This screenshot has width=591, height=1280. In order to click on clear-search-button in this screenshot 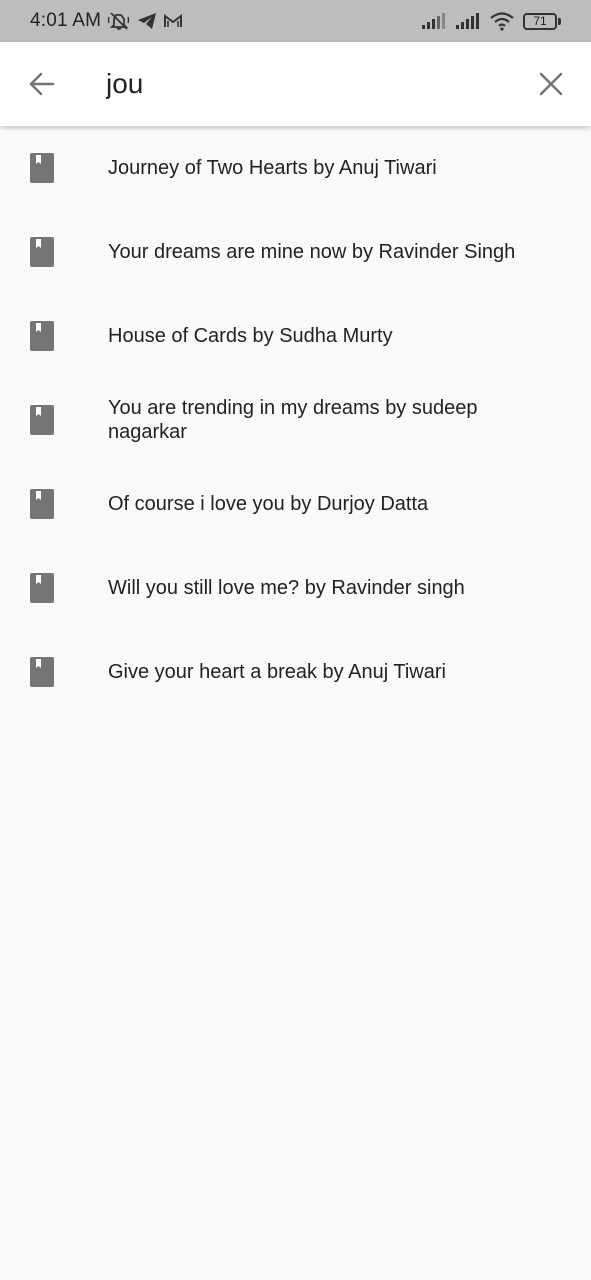, I will do `click(551, 84)`.